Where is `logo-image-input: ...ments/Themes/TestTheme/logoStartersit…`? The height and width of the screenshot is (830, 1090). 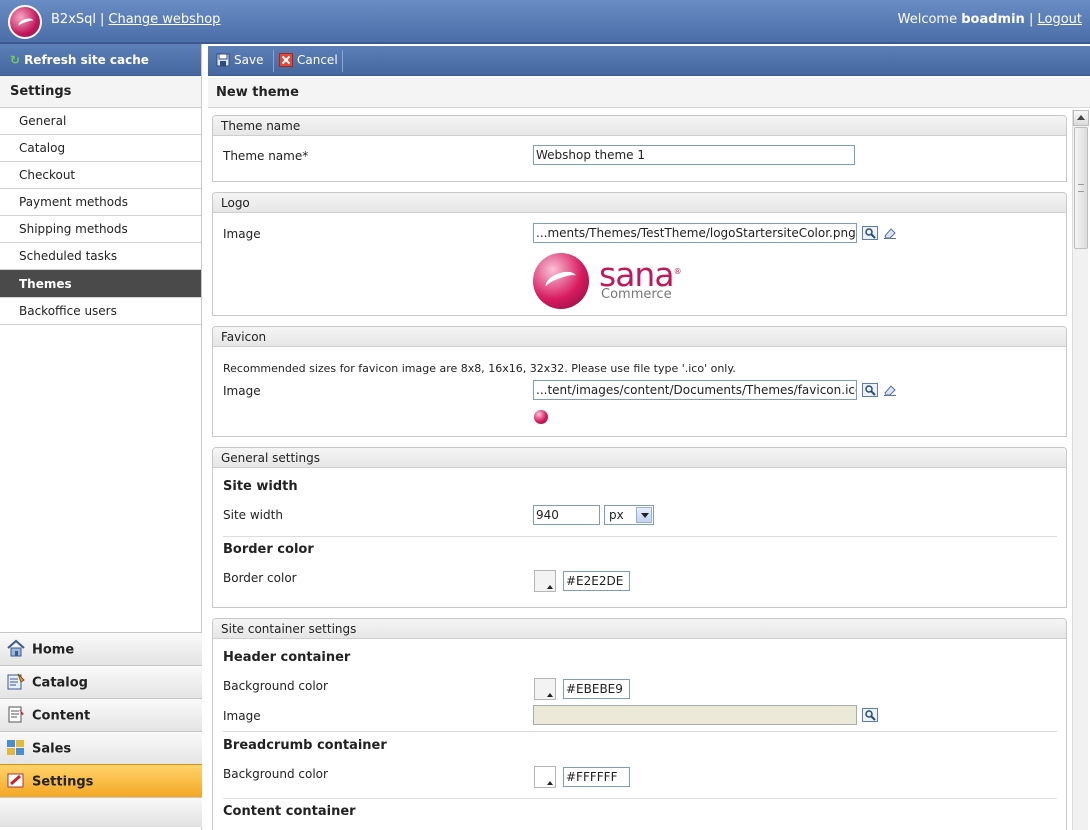 logo-image-input: ...ments/Themes/TestTheme/logoStartersit… is located at coordinates (695, 233).